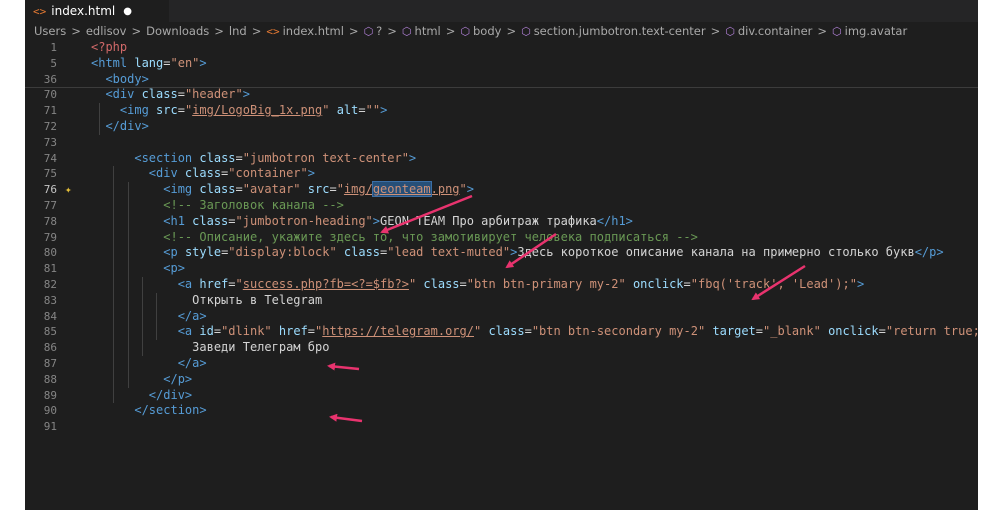 The height and width of the screenshot is (527, 1002). What do you see at coordinates (305, 31) in the screenshot?
I see `breadcrumb-item: <> index.html` at bounding box center [305, 31].